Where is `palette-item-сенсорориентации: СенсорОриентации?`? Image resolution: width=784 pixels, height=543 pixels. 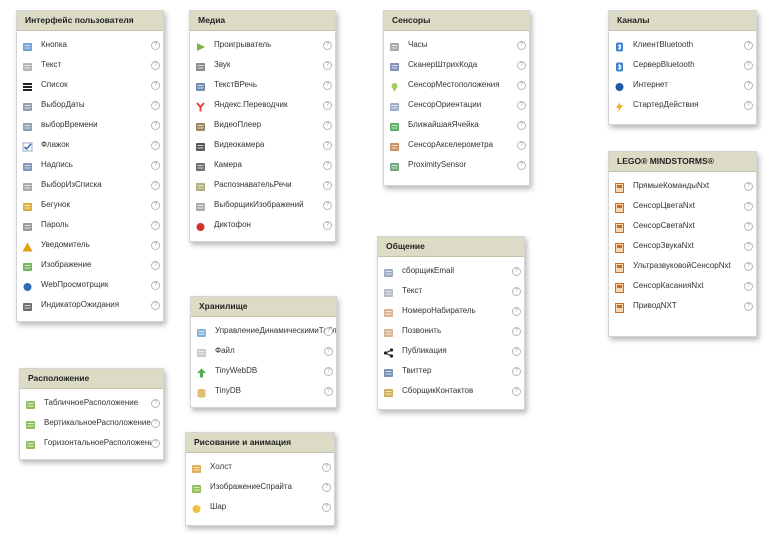
palette-item-сенсорориентации: СенсорОриентации? is located at coordinates (456, 105).